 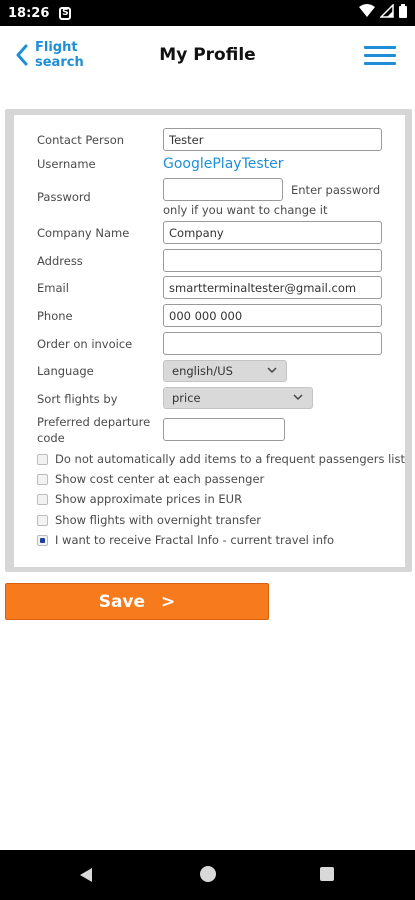 What do you see at coordinates (29, 13) in the screenshot?
I see `status-time: 18:26` at bounding box center [29, 13].